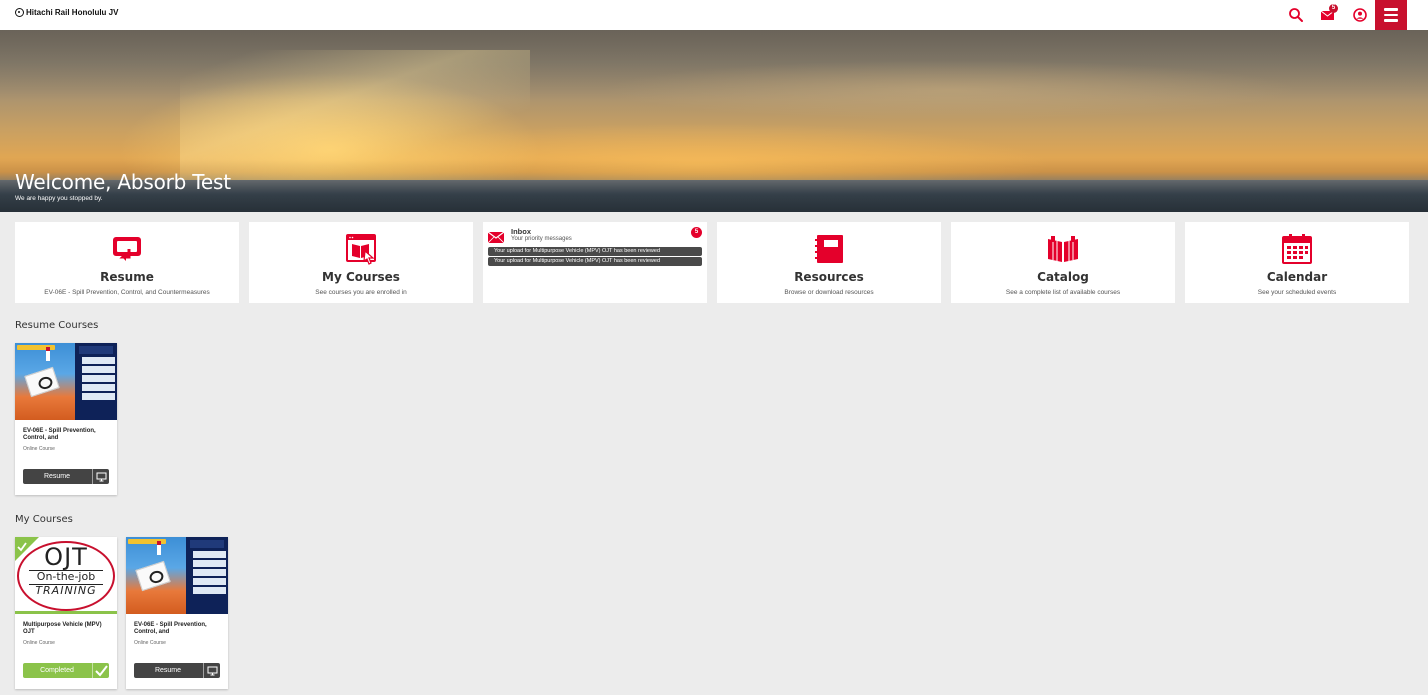 This screenshot has width=1428, height=695. What do you see at coordinates (714, 15) in the screenshot?
I see `top-navigation-bar: Hitachi Rail Honolulu JV 5` at bounding box center [714, 15].